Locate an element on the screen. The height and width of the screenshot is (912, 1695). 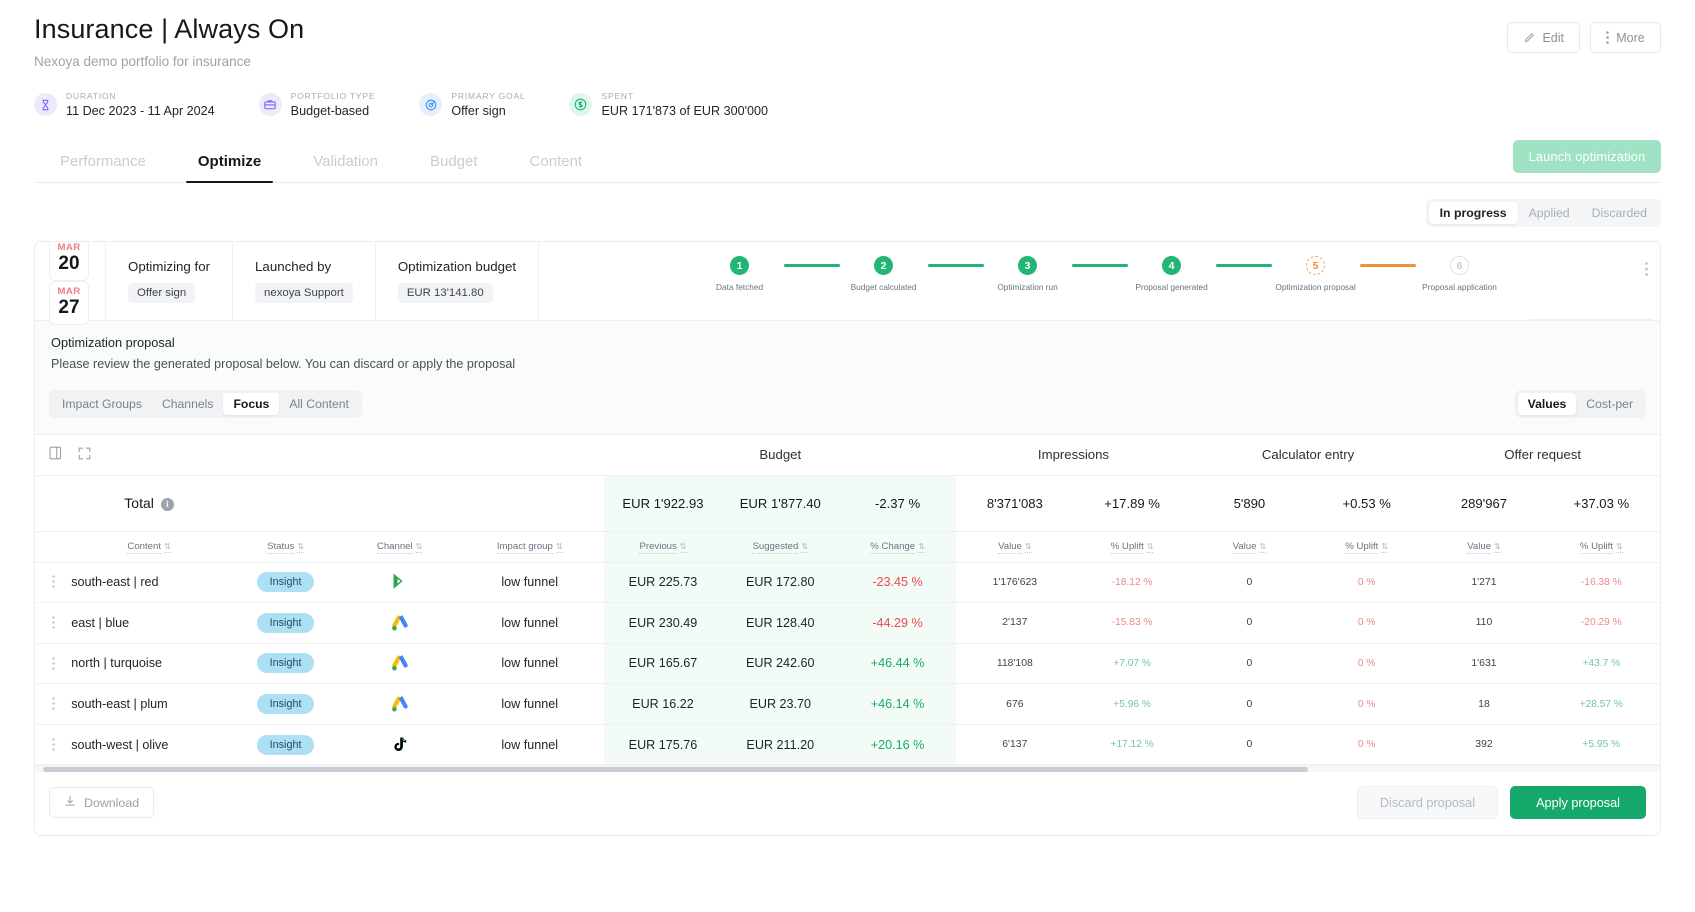
total-budget-previous: EUR 1'922.93 is located at coordinates (663, 503).